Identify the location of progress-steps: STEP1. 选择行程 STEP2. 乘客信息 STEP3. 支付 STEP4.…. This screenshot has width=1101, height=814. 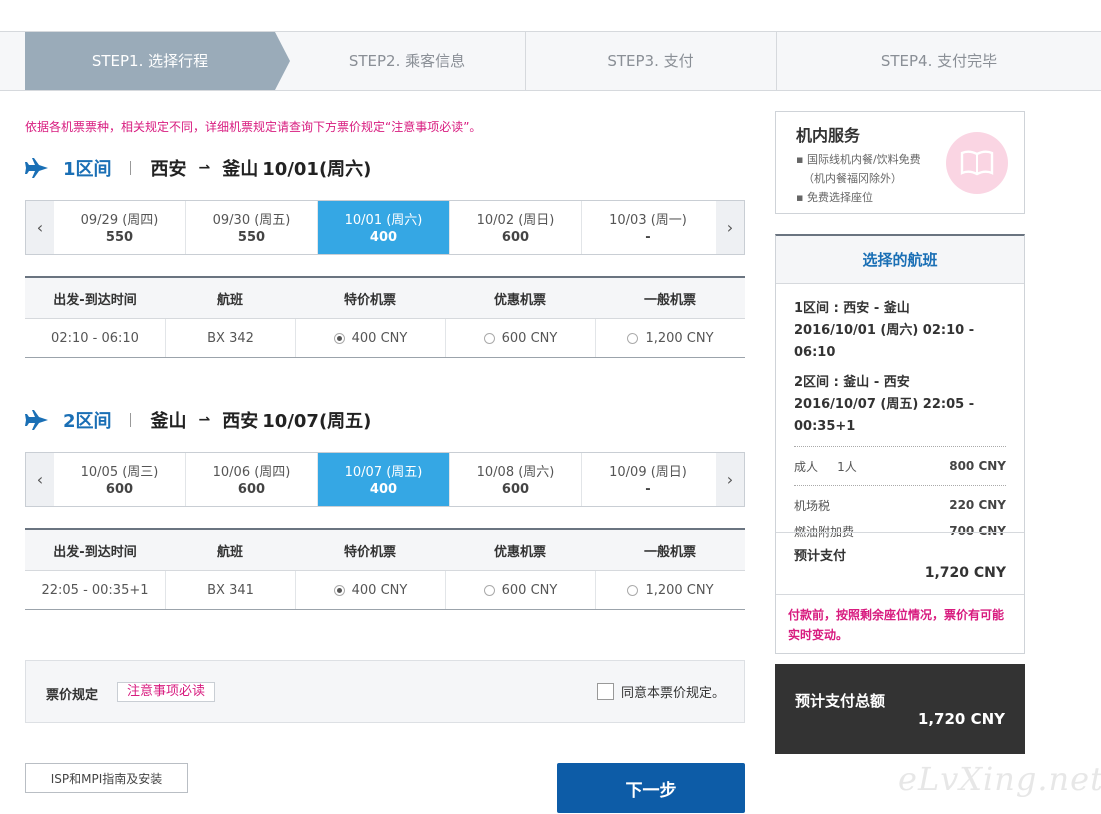
(550, 61).